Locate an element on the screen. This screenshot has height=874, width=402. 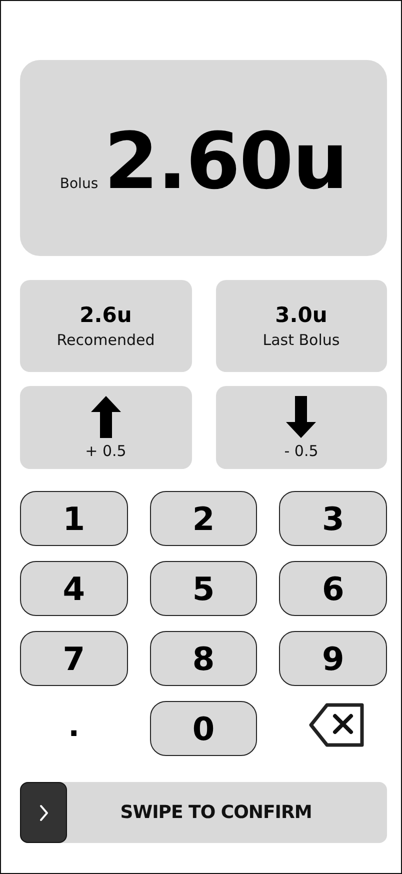
digit-key: 5 is located at coordinates (204, 588).